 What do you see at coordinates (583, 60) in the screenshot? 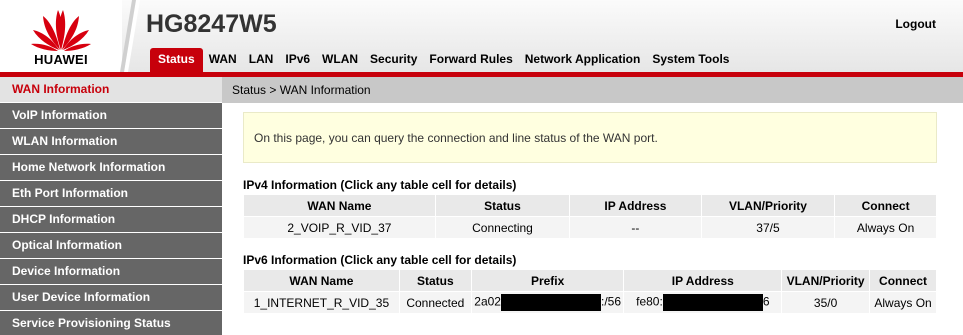
I see `tab-network-application: Network Application` at bounding box center [583, 60].